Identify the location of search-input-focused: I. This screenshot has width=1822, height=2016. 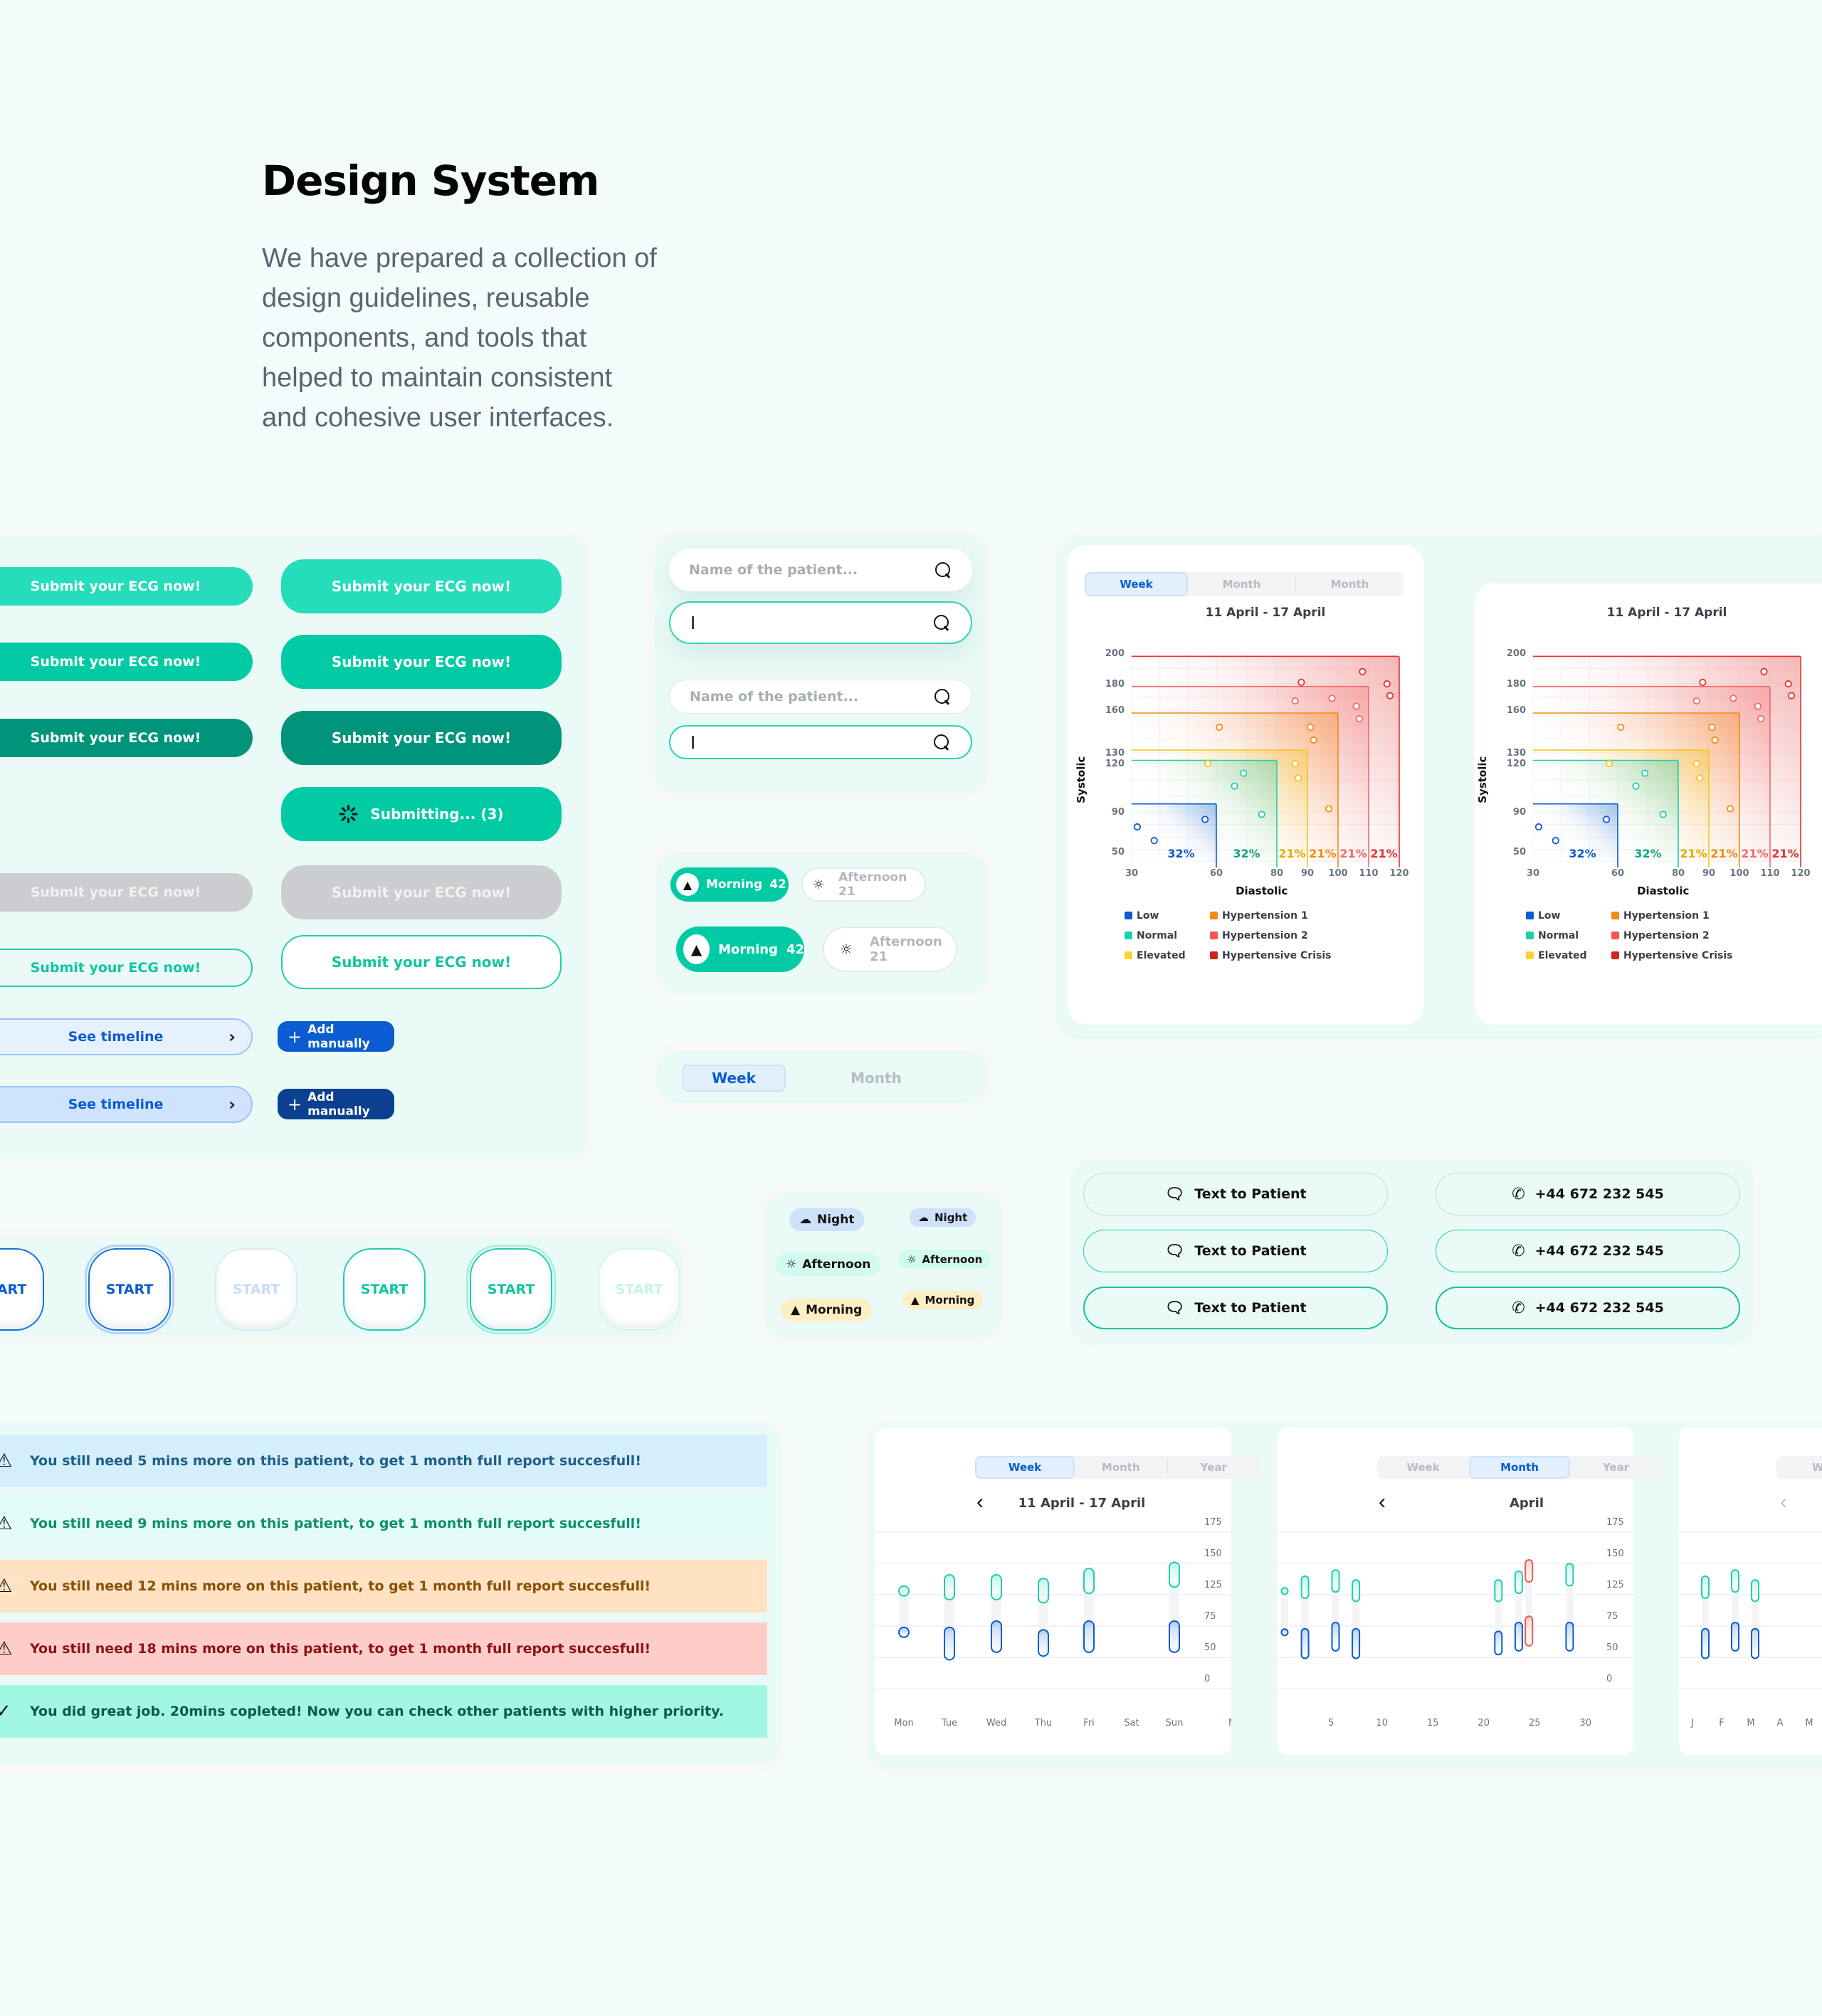
(820, 622).